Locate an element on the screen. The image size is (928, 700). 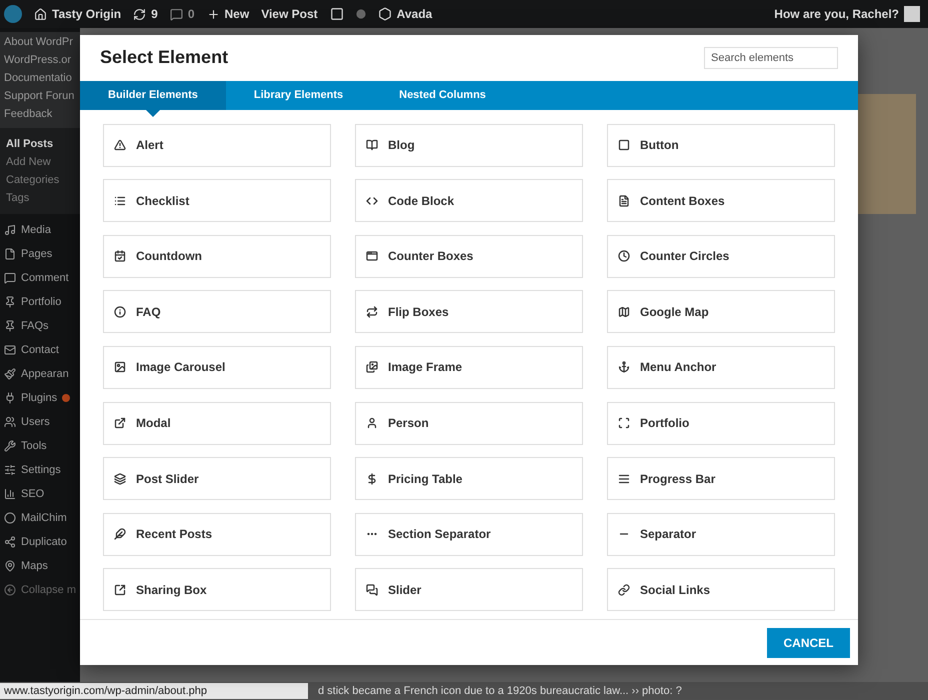
plug-icon is located at coordinates (10, 398).